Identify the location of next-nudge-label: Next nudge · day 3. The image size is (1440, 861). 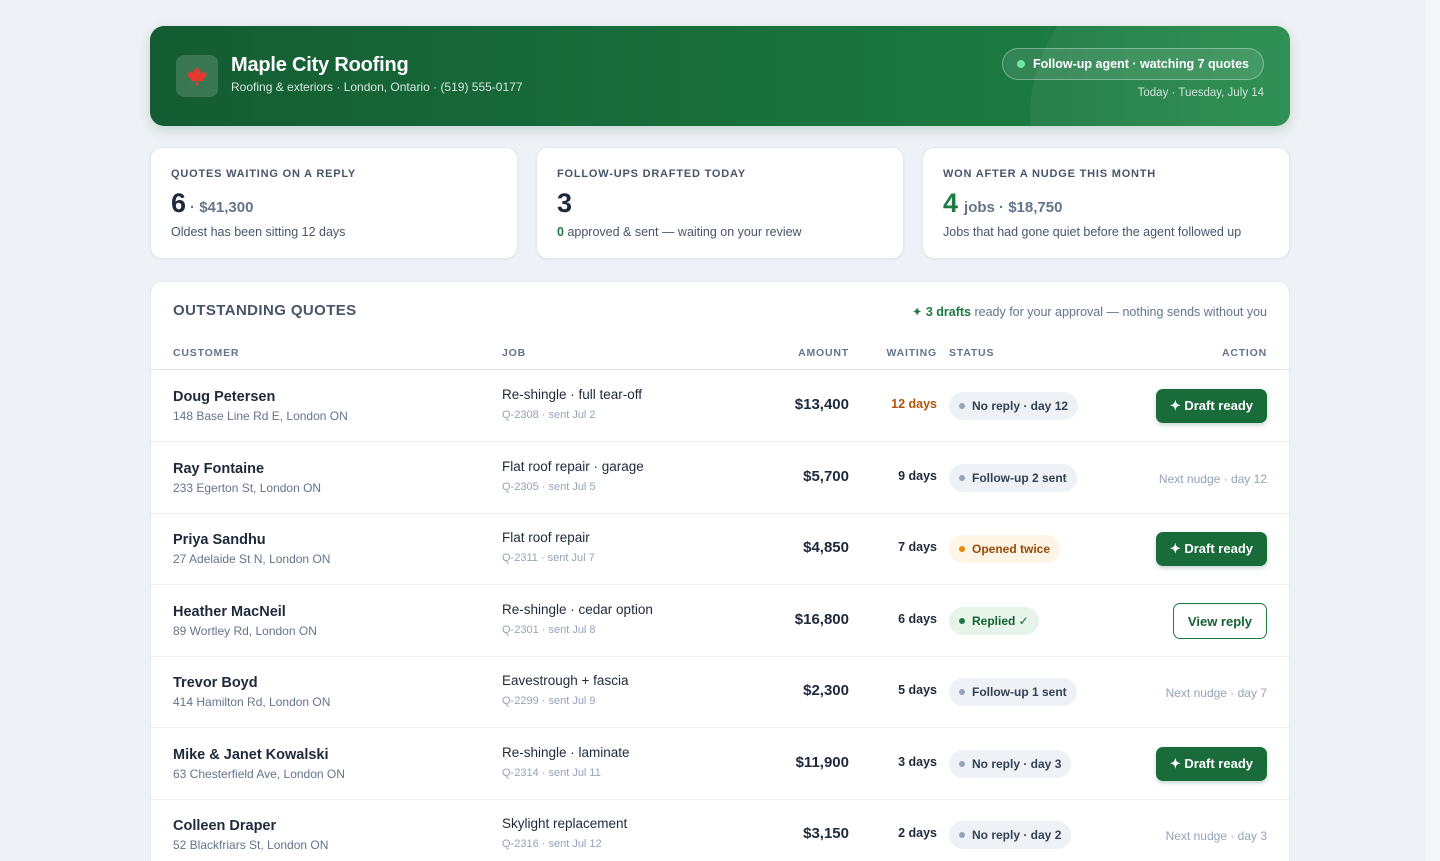
(1216, 836).